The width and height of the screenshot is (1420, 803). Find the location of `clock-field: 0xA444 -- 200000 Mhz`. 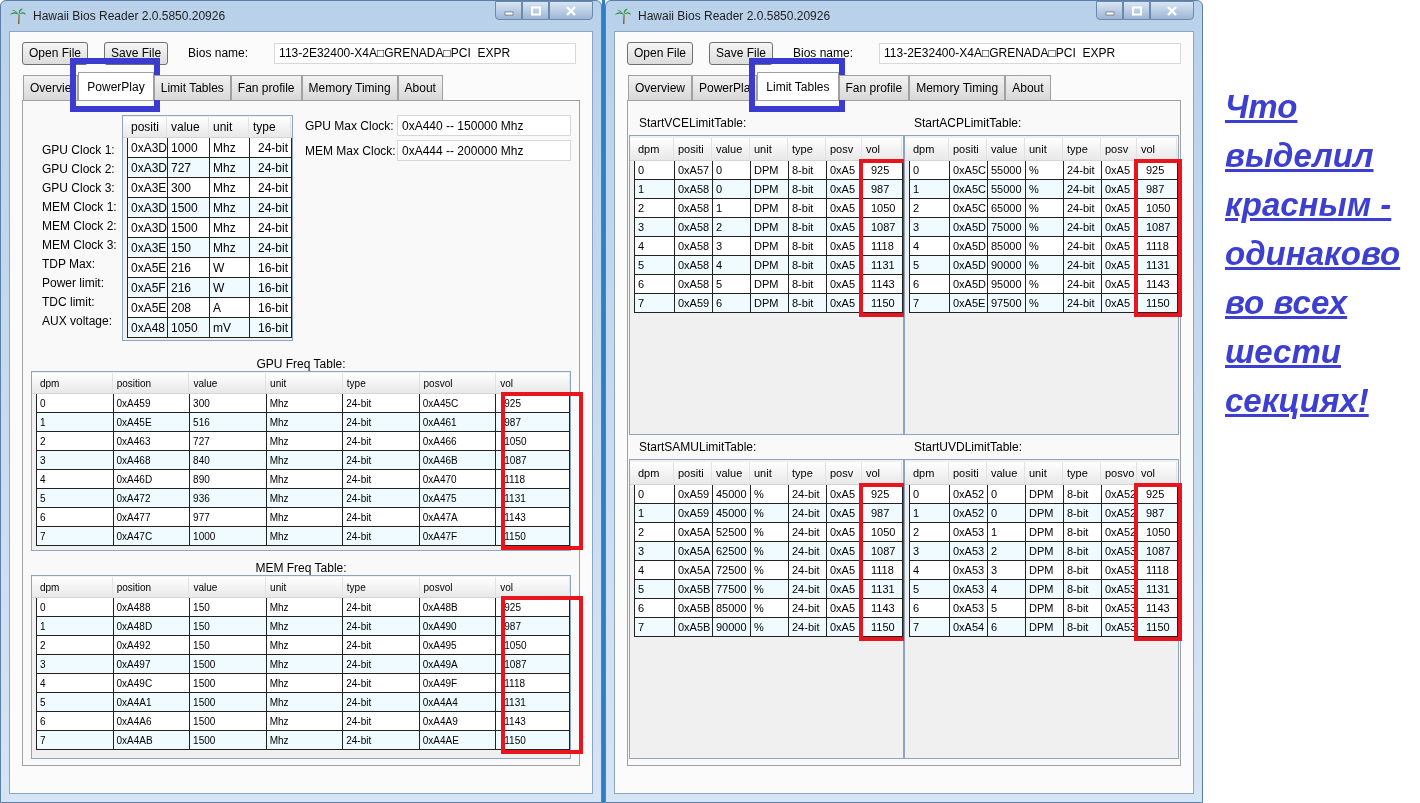

clock-field: 0xA444 -- 200000 Mhz is located at coordinates (484, 150).